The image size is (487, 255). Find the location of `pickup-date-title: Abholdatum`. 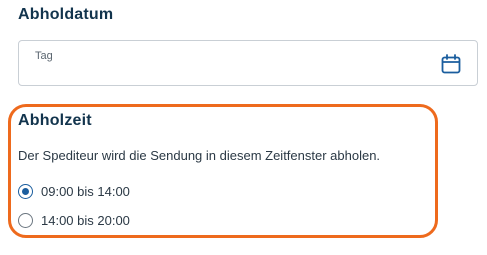

pickup-date-title: Abholdatum is located at coordinates (66, 14).